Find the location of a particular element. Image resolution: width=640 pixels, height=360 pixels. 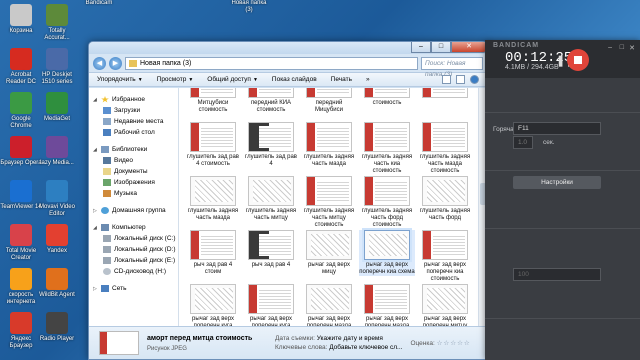

file-tile: глушитель задняя часть митцу стоимость is located at coordinates (329, 202).